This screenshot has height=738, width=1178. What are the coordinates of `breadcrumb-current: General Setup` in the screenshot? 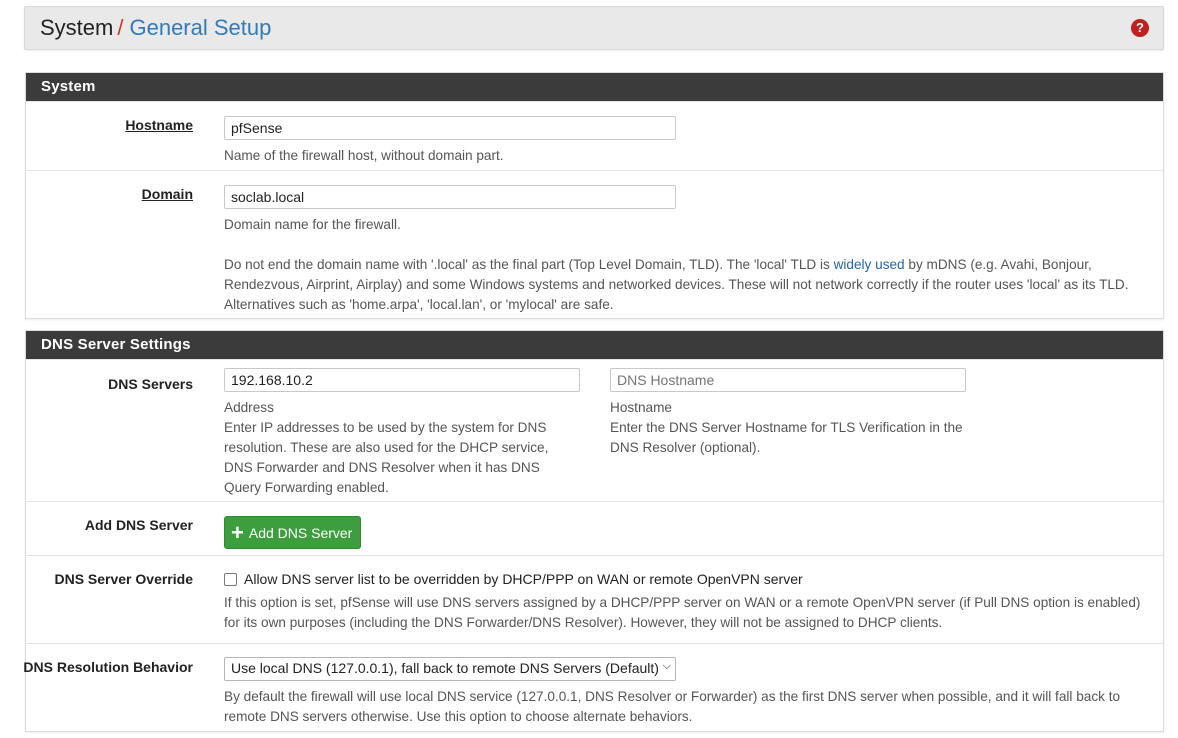 It's located at (200, 27).